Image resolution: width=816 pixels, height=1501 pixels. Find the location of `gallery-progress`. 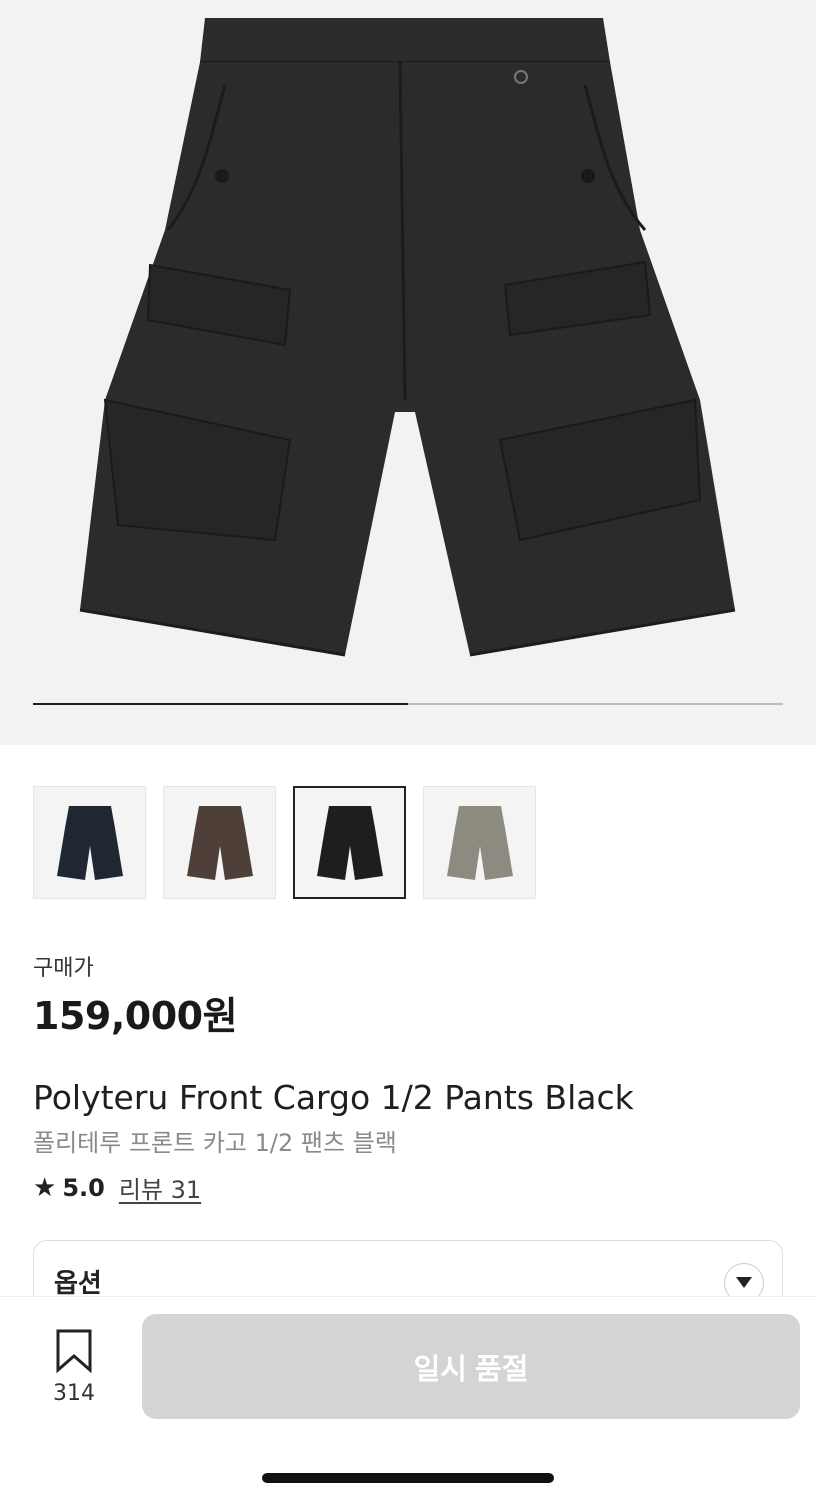

gallery-progress is located at coordinates (408, 704).